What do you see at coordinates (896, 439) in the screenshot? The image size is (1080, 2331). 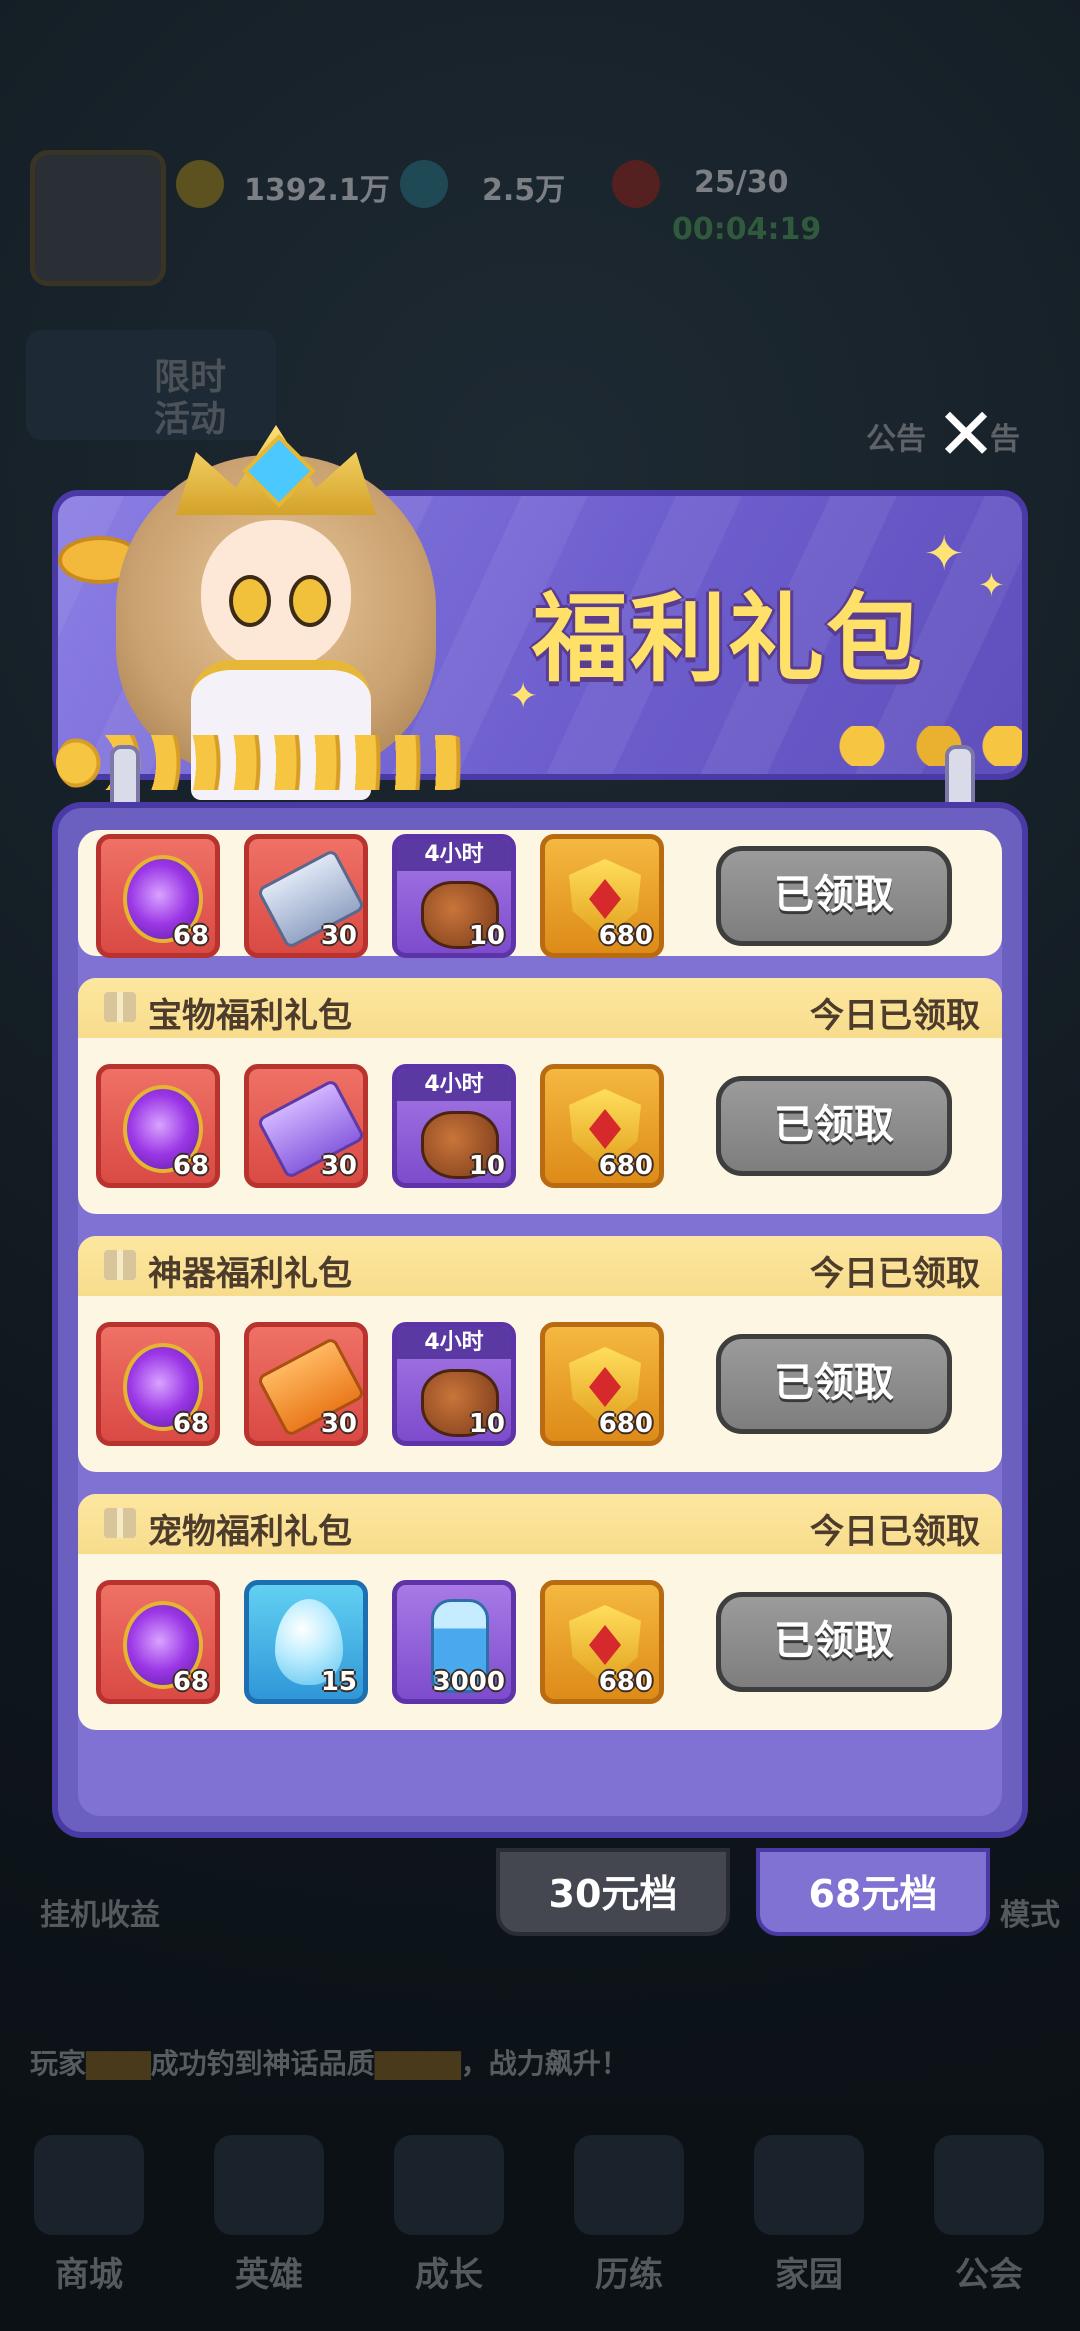 I see `notice-left-label: 公告` at bounding box center [896, 439].